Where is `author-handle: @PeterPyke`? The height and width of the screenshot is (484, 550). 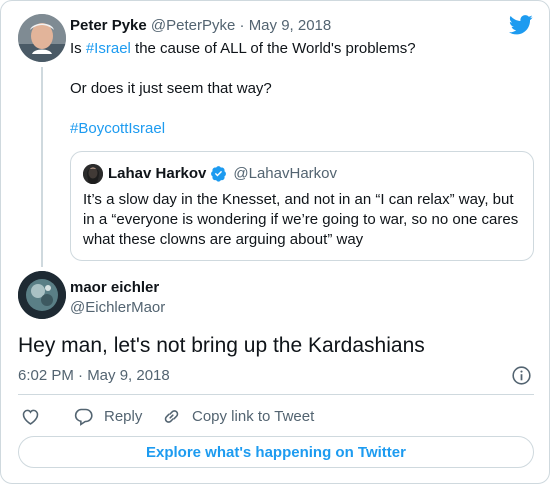 author-handle: @PeterPyke is located at coordinates (193, 25).